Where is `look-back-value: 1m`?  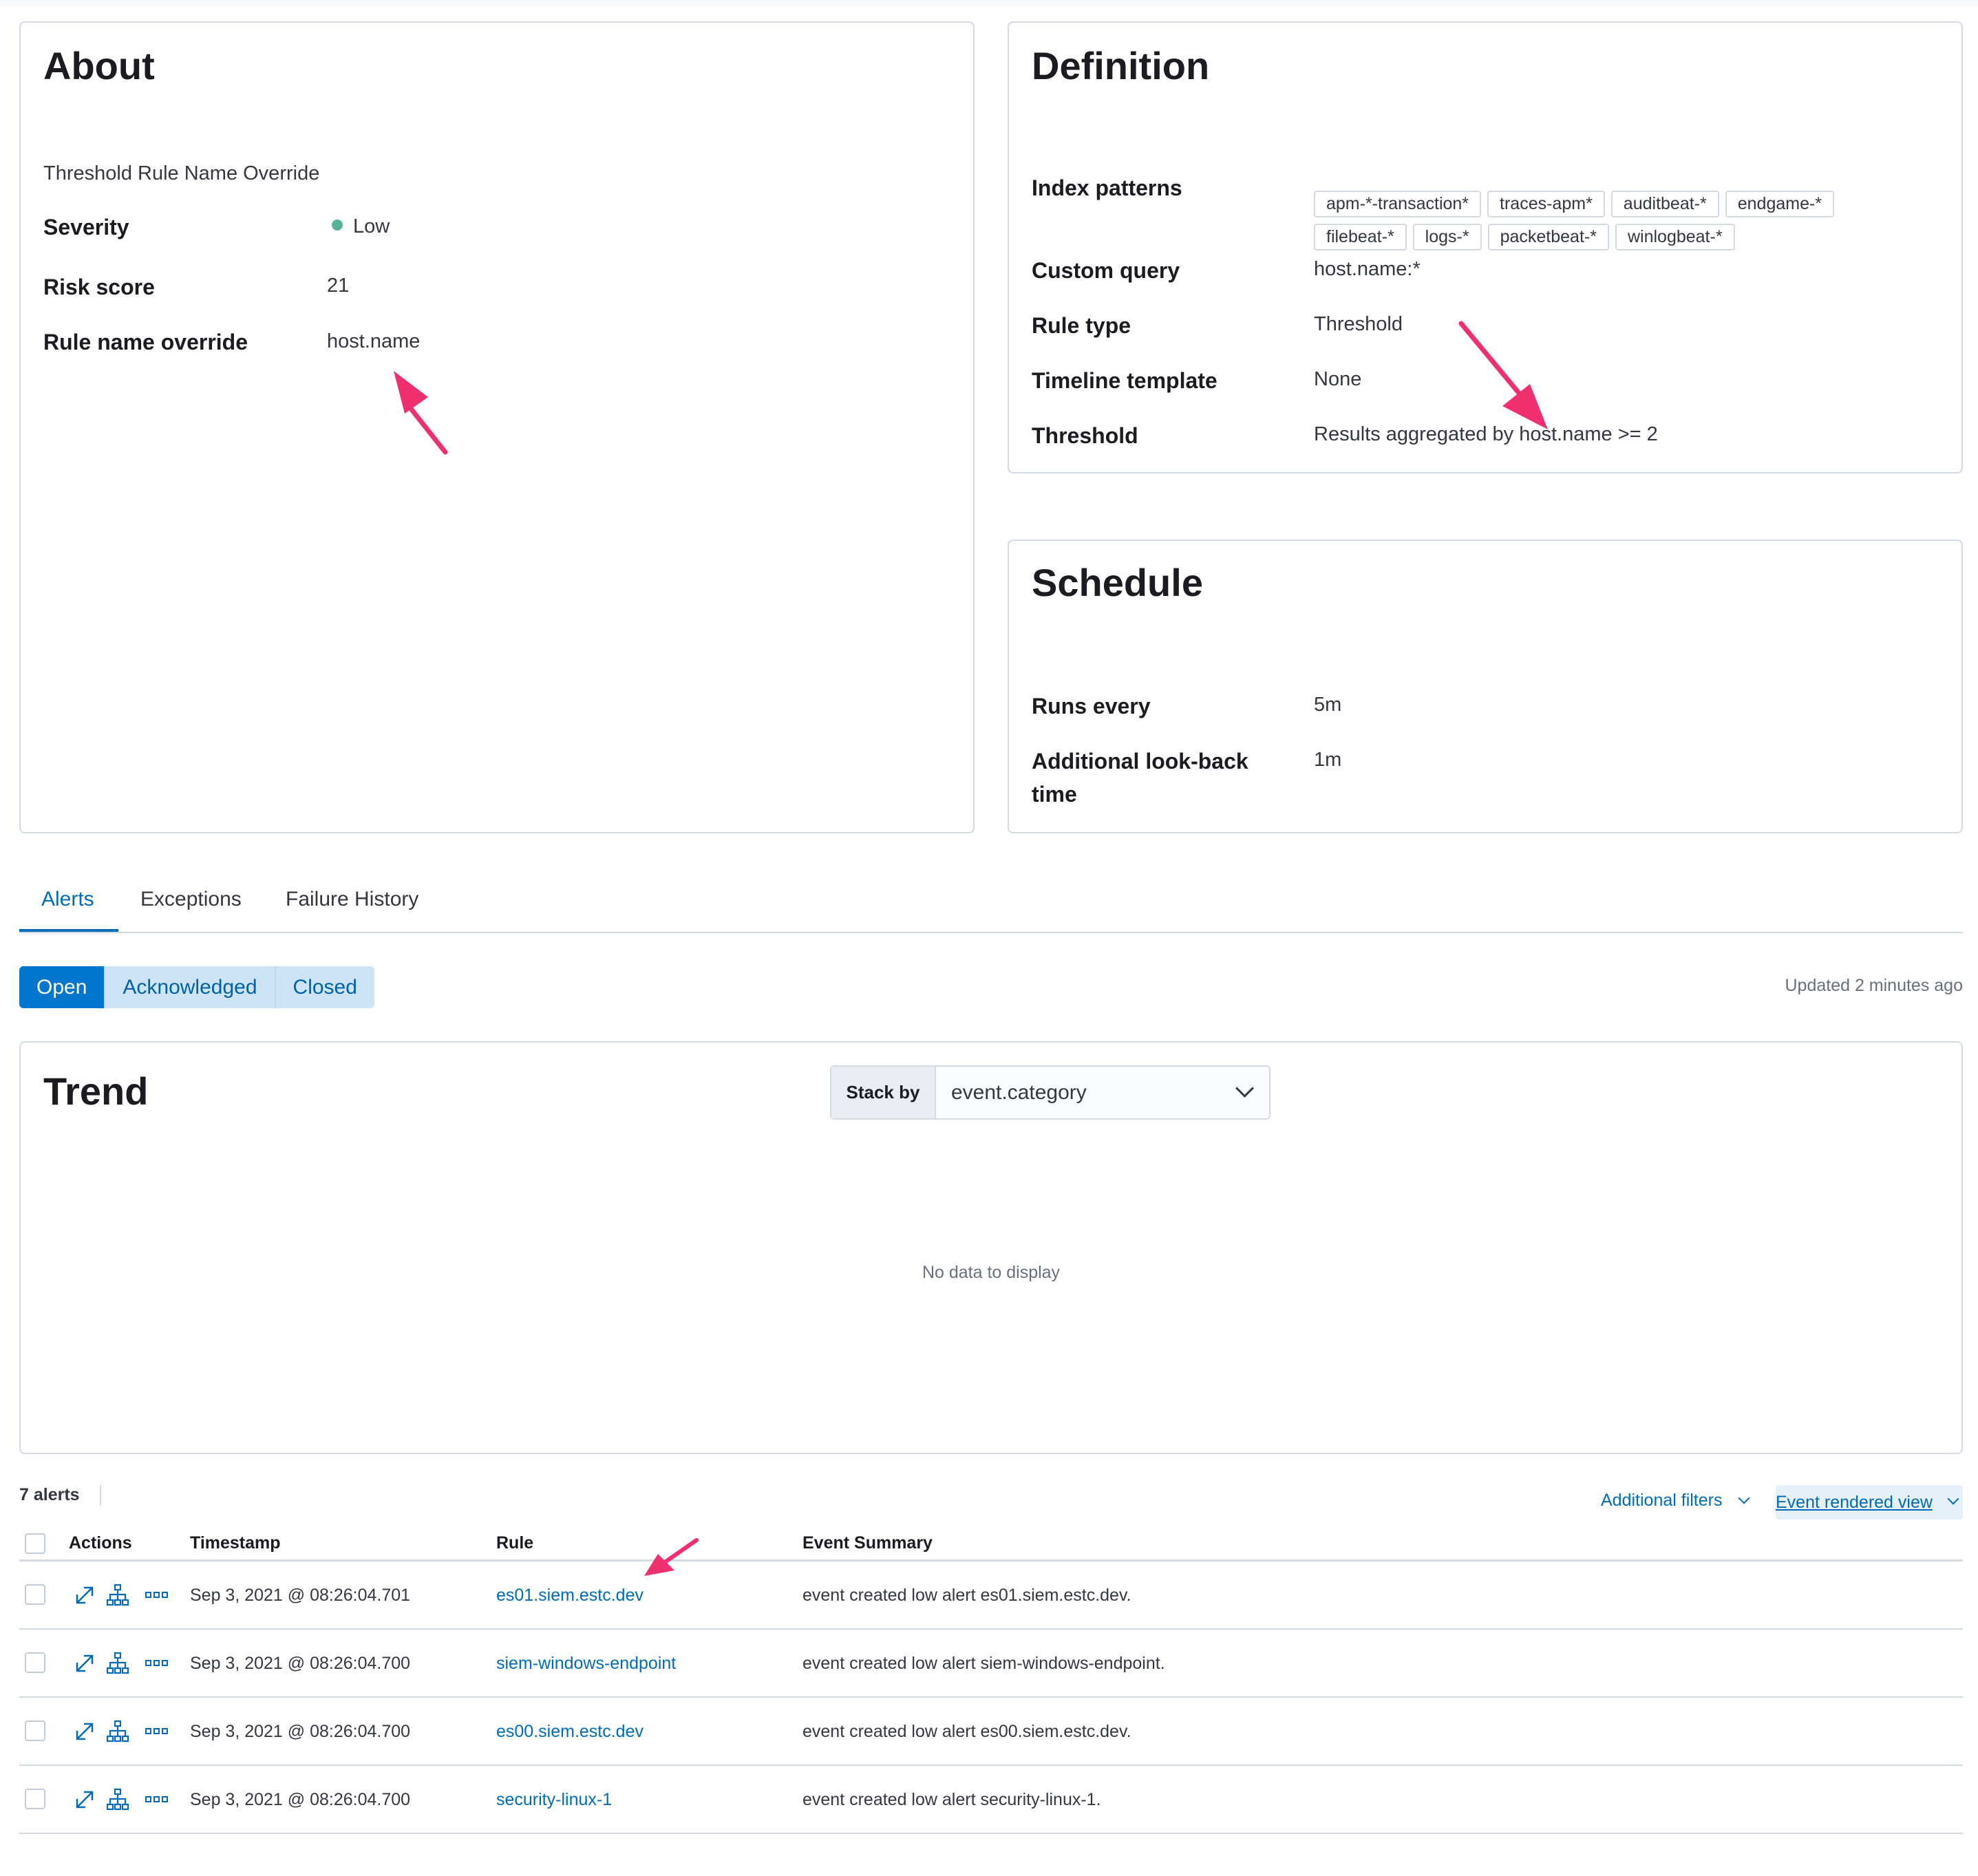 look-back-value: 1m is located at coordinates (1328, 760).